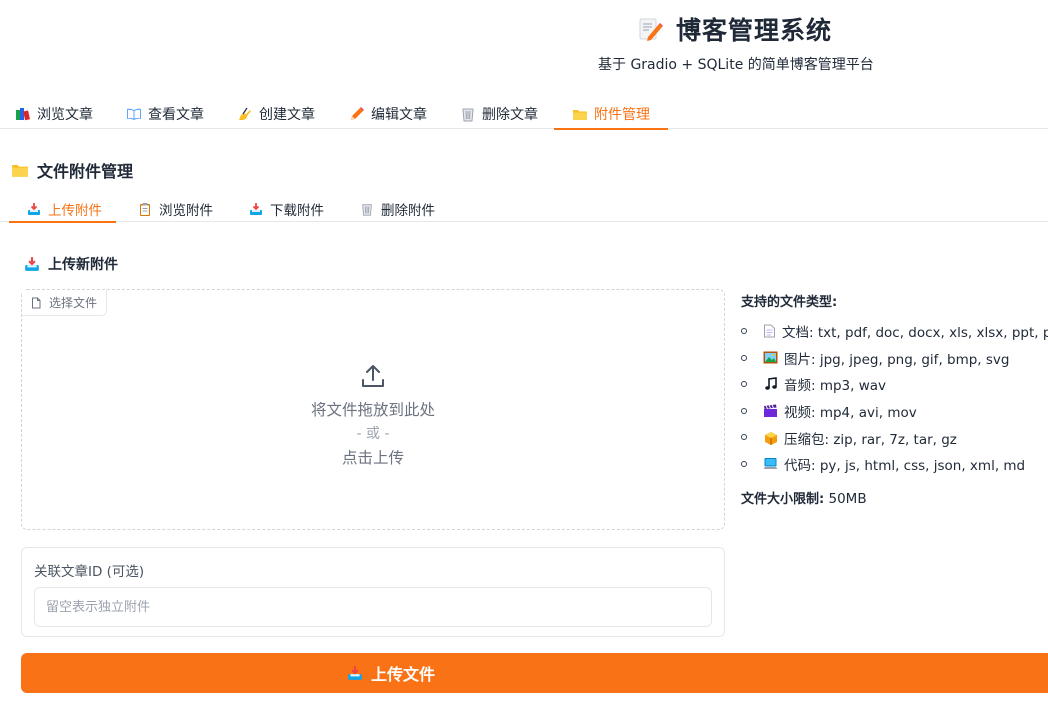 The width and height of the screenshot is (1048, 714). I want to click on supported-types-title: 支持的文件类型:, so click(789, 302).